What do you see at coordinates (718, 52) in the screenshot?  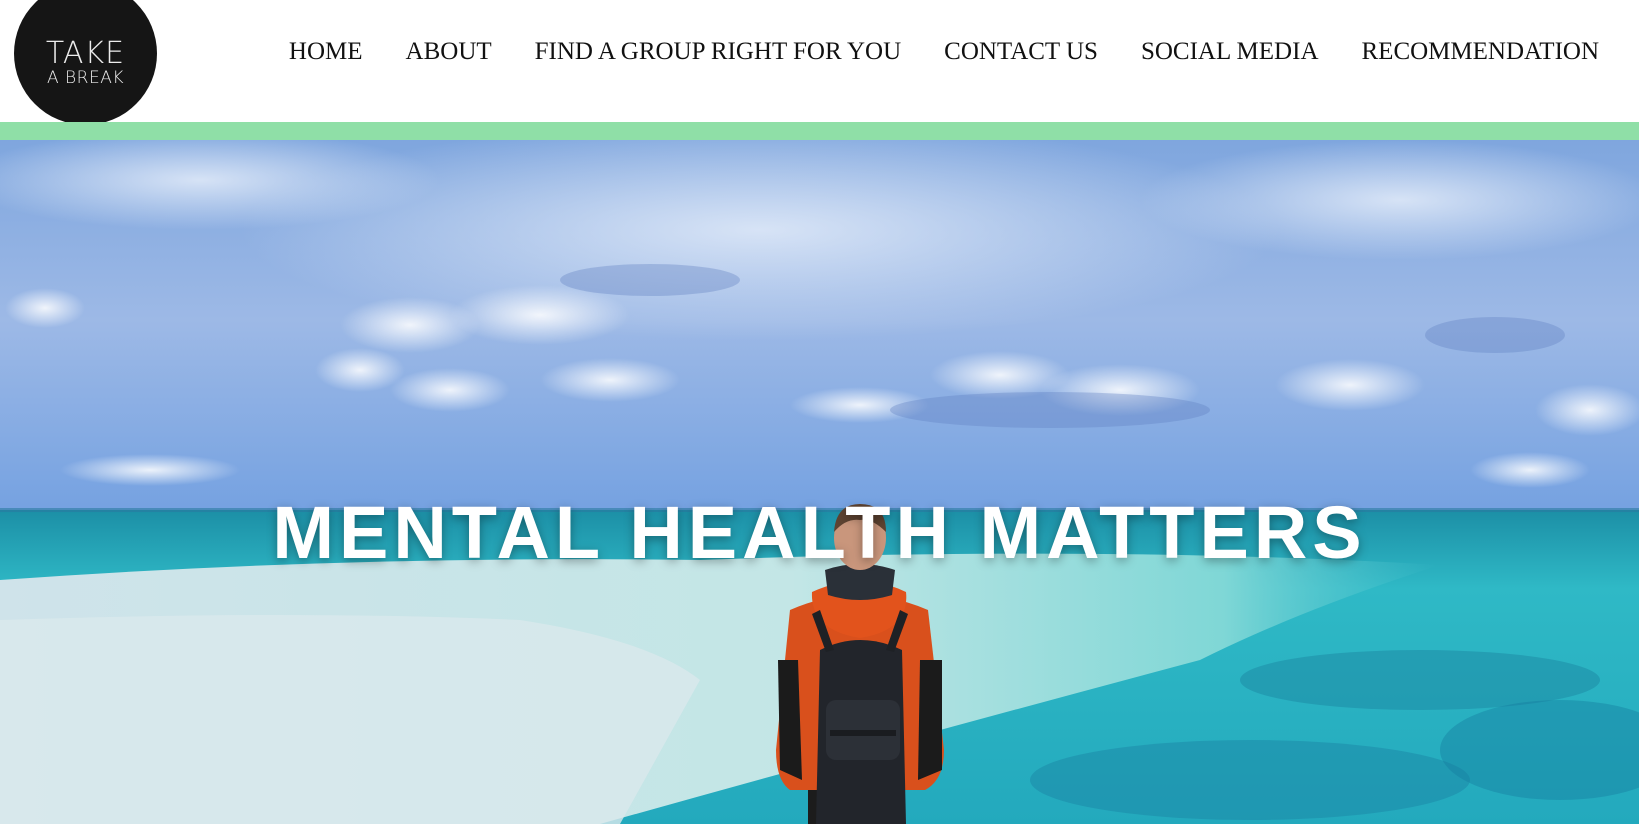 I see `nav-item-find-a-group: FIND A GROUP RIGHT FOR YOU` at bounding box center [718, 52].